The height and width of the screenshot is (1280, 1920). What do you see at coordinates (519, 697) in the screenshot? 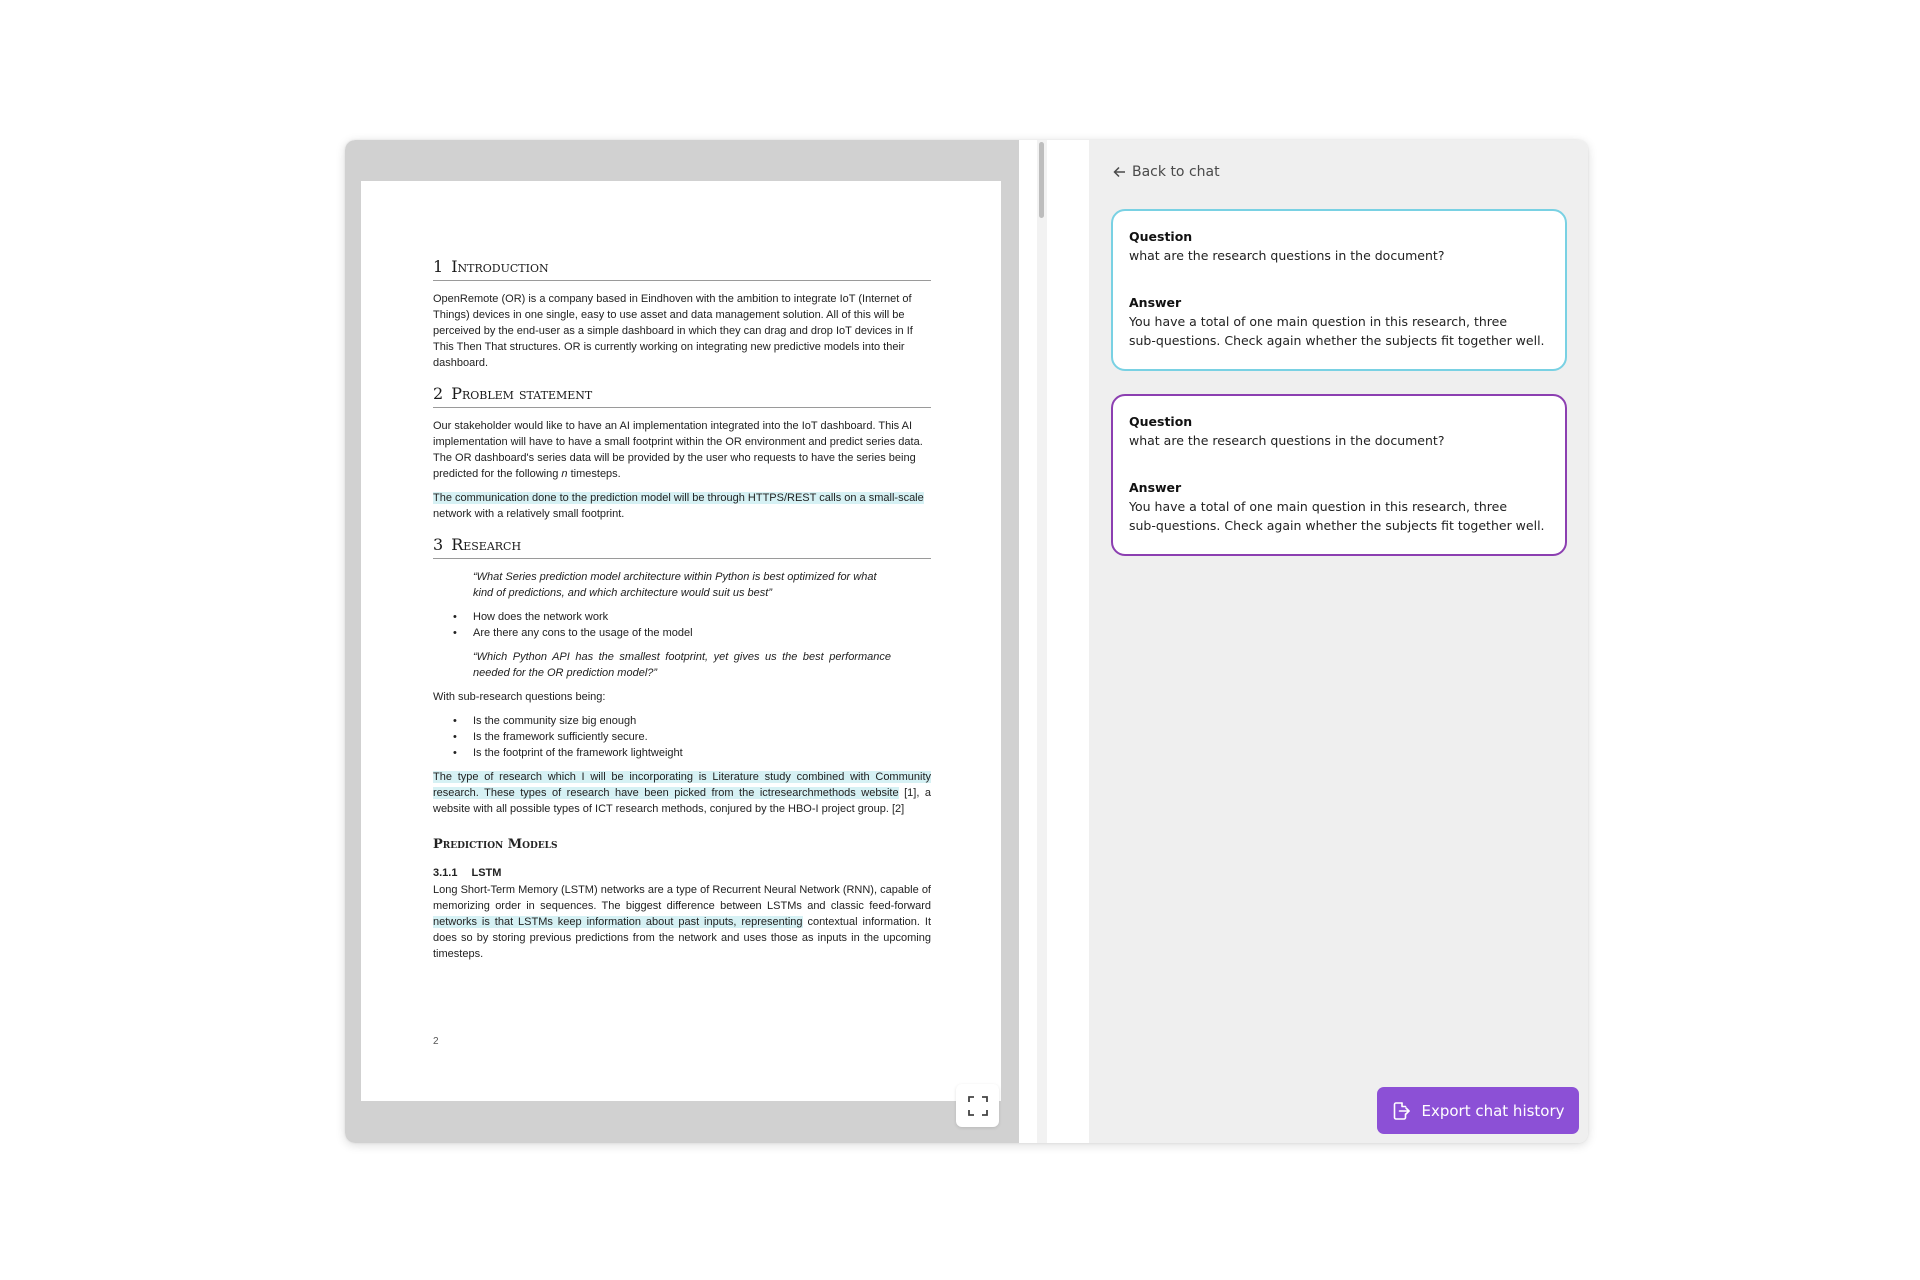
I see `sub-questions-intro: With sub-research questions being:` at bounding box center [519, 697].